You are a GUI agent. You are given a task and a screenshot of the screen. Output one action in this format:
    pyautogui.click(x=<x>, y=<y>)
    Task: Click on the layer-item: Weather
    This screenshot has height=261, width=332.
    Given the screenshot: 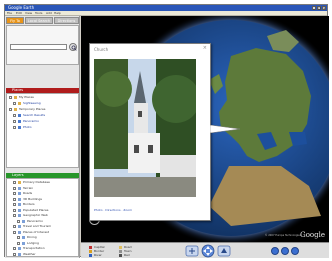 What is the action you would take?
    pyautogui.click(x=42, y=254)
    